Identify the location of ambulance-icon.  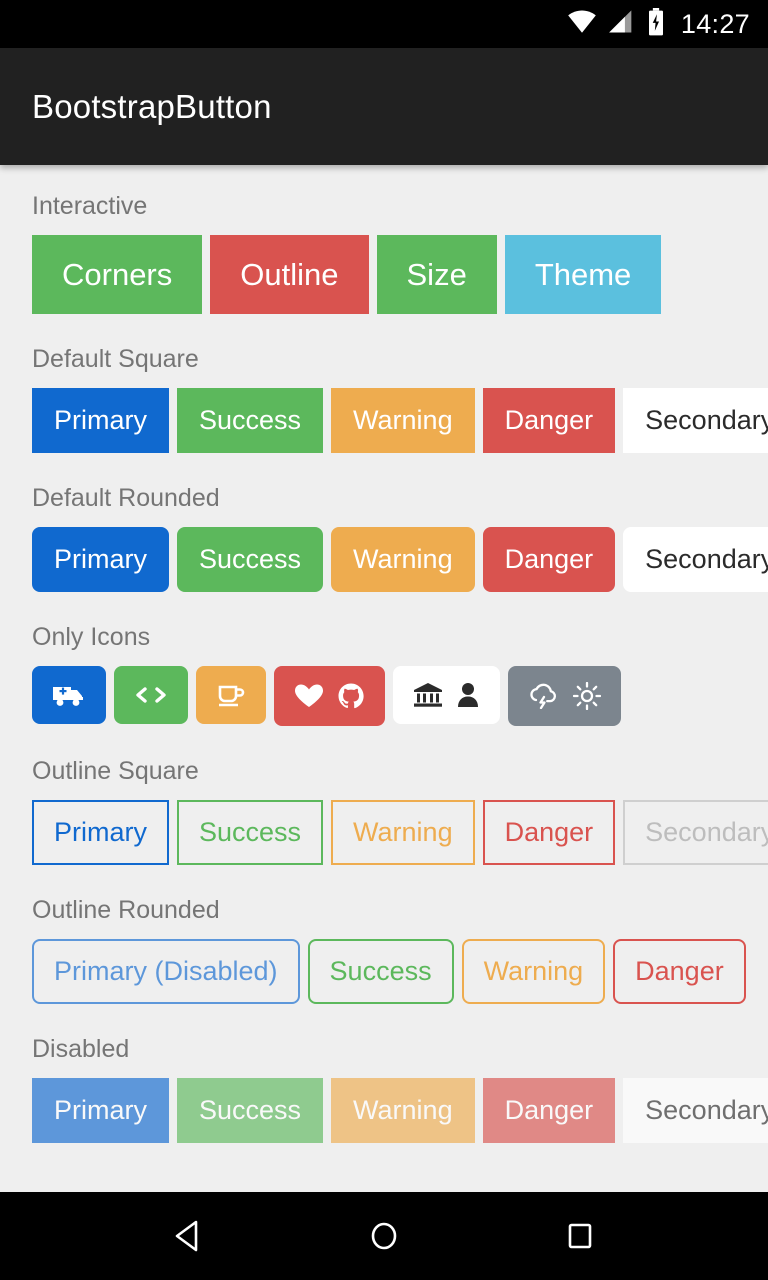
(69, 695).